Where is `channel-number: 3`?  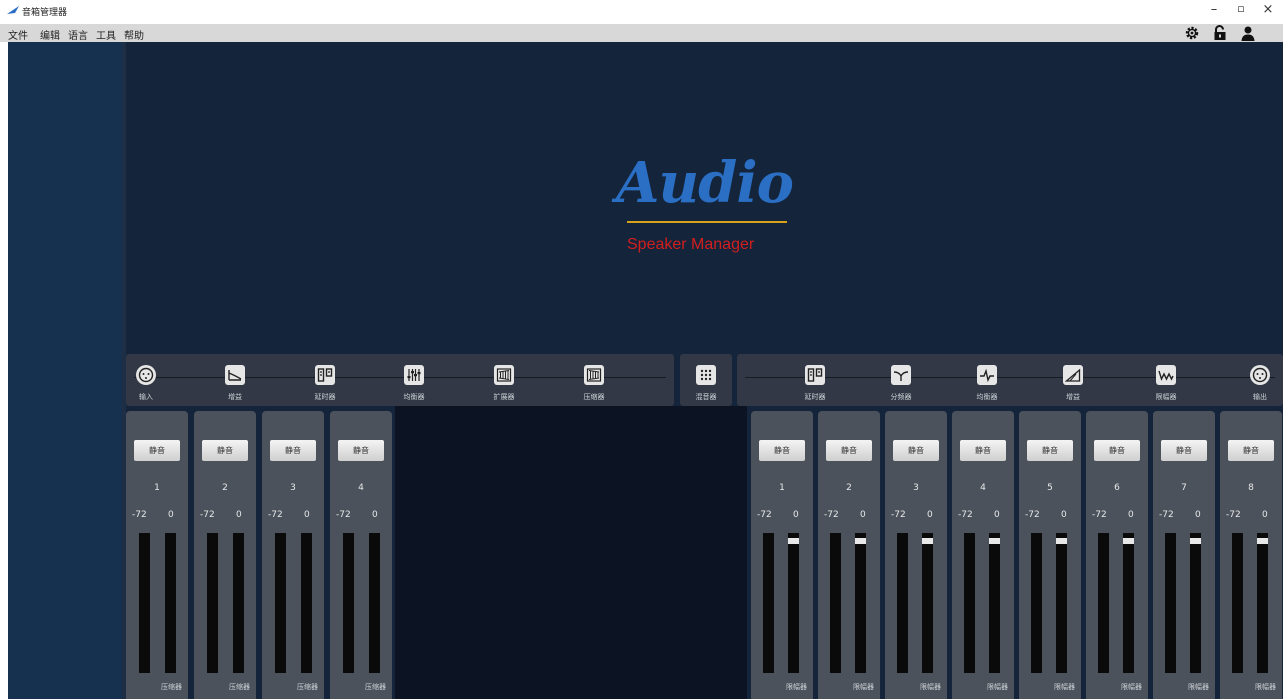
channel-number: 3 is located at coordinates (293, 488).